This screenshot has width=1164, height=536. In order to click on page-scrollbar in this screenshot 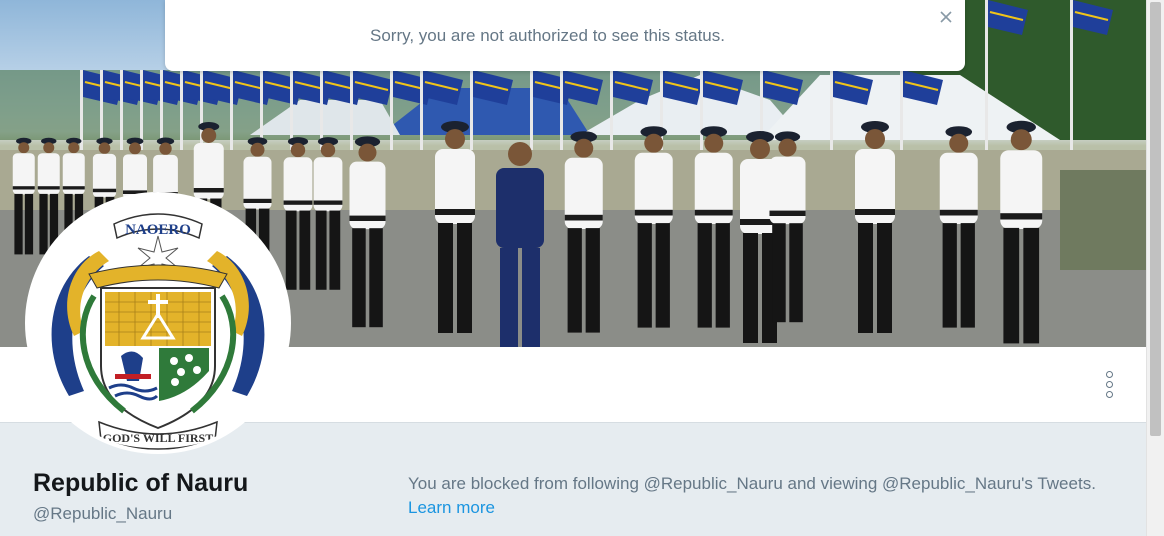, I will do `click(1155, 268)`.